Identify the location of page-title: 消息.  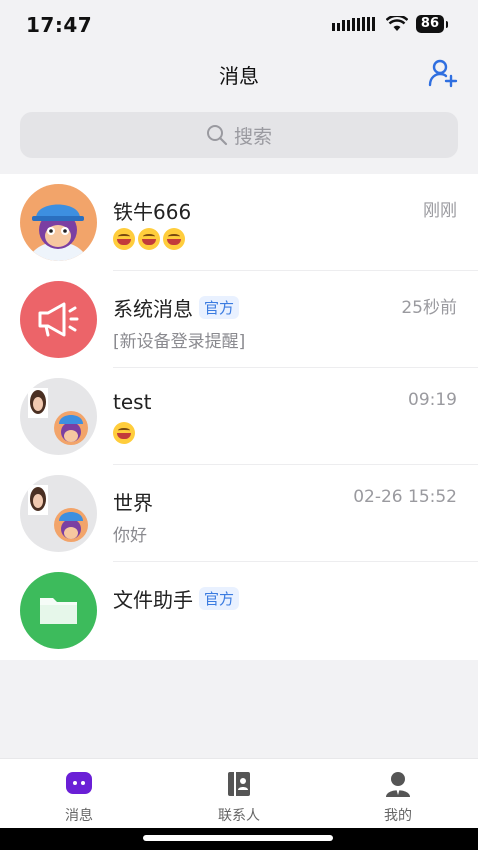
(239, 76).